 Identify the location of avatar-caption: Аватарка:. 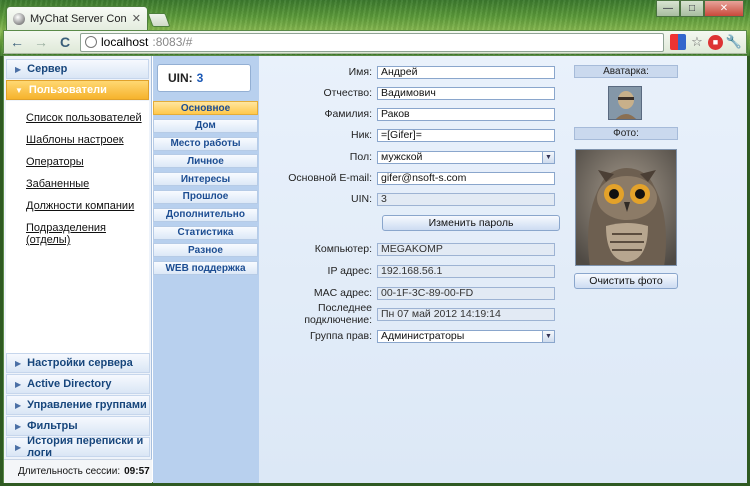
(626, 71).